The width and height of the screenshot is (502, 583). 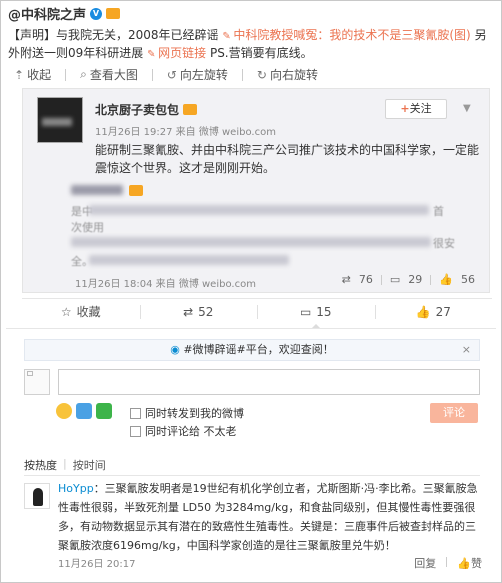 I want to click on favorite-button: ☆ 收藏, so click(x=81, y=311).